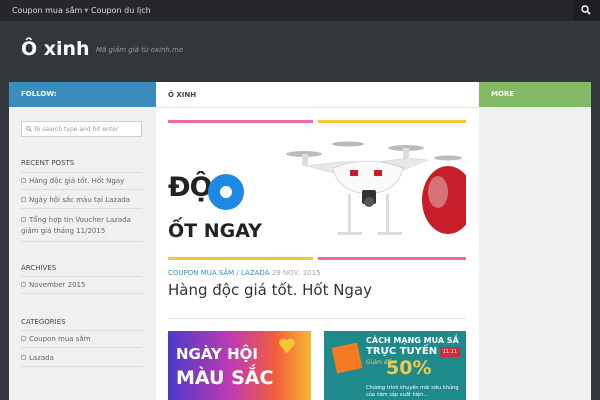 Image resolution: width=600 pixels, height=400 pixels. Describe the element at coordinates (535, 94) in the screenshot. I see `more-bar: MORE` at that location.